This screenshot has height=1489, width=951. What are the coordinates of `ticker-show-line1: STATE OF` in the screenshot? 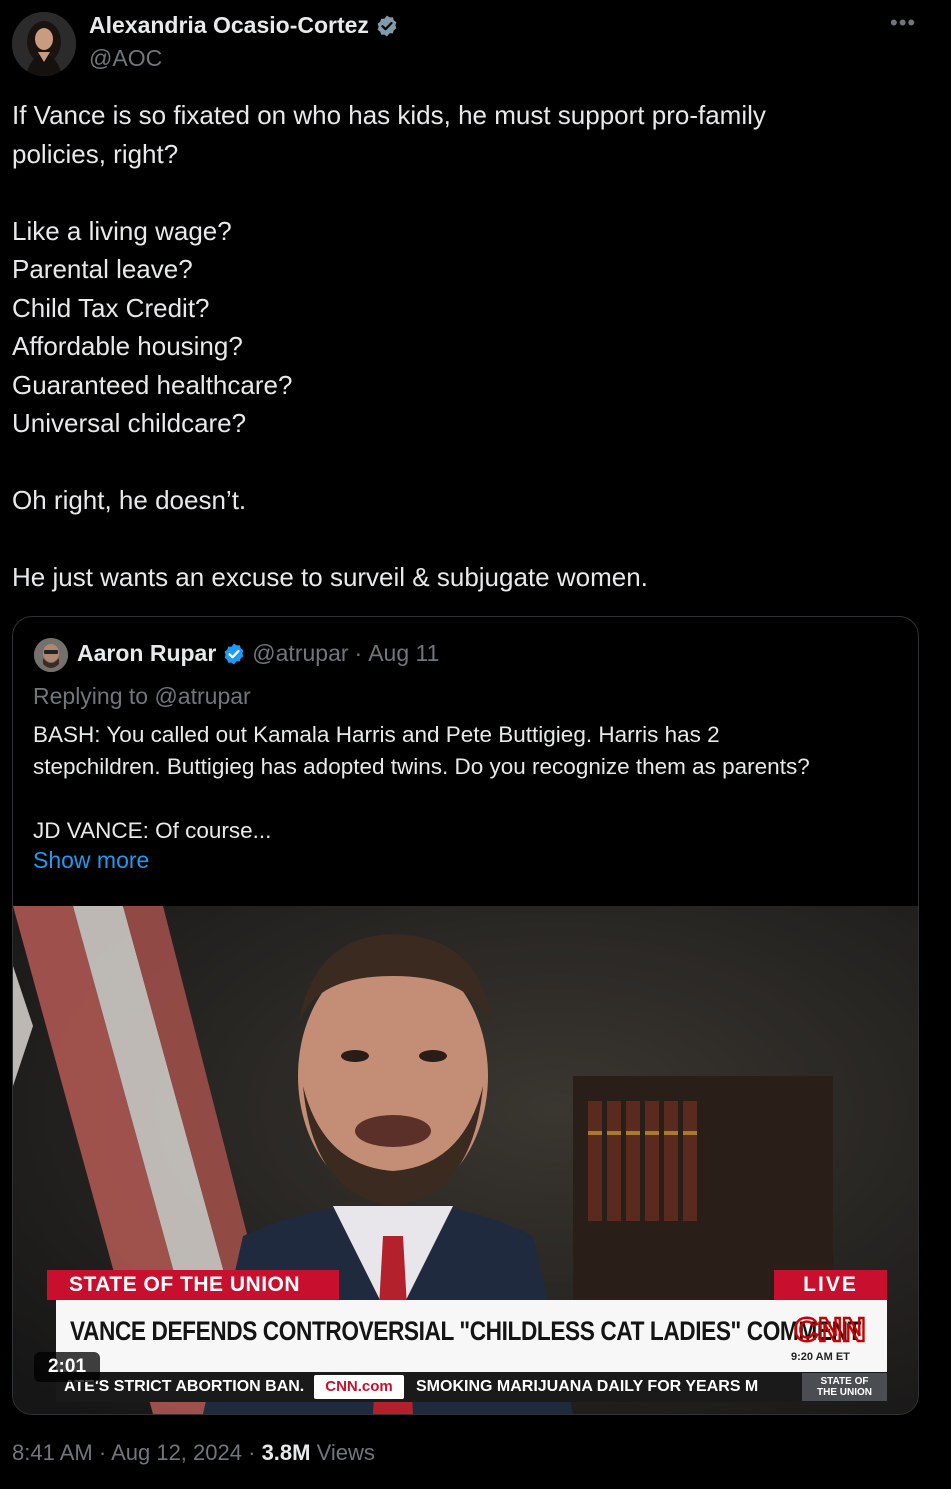 It's located at (844, 1381).